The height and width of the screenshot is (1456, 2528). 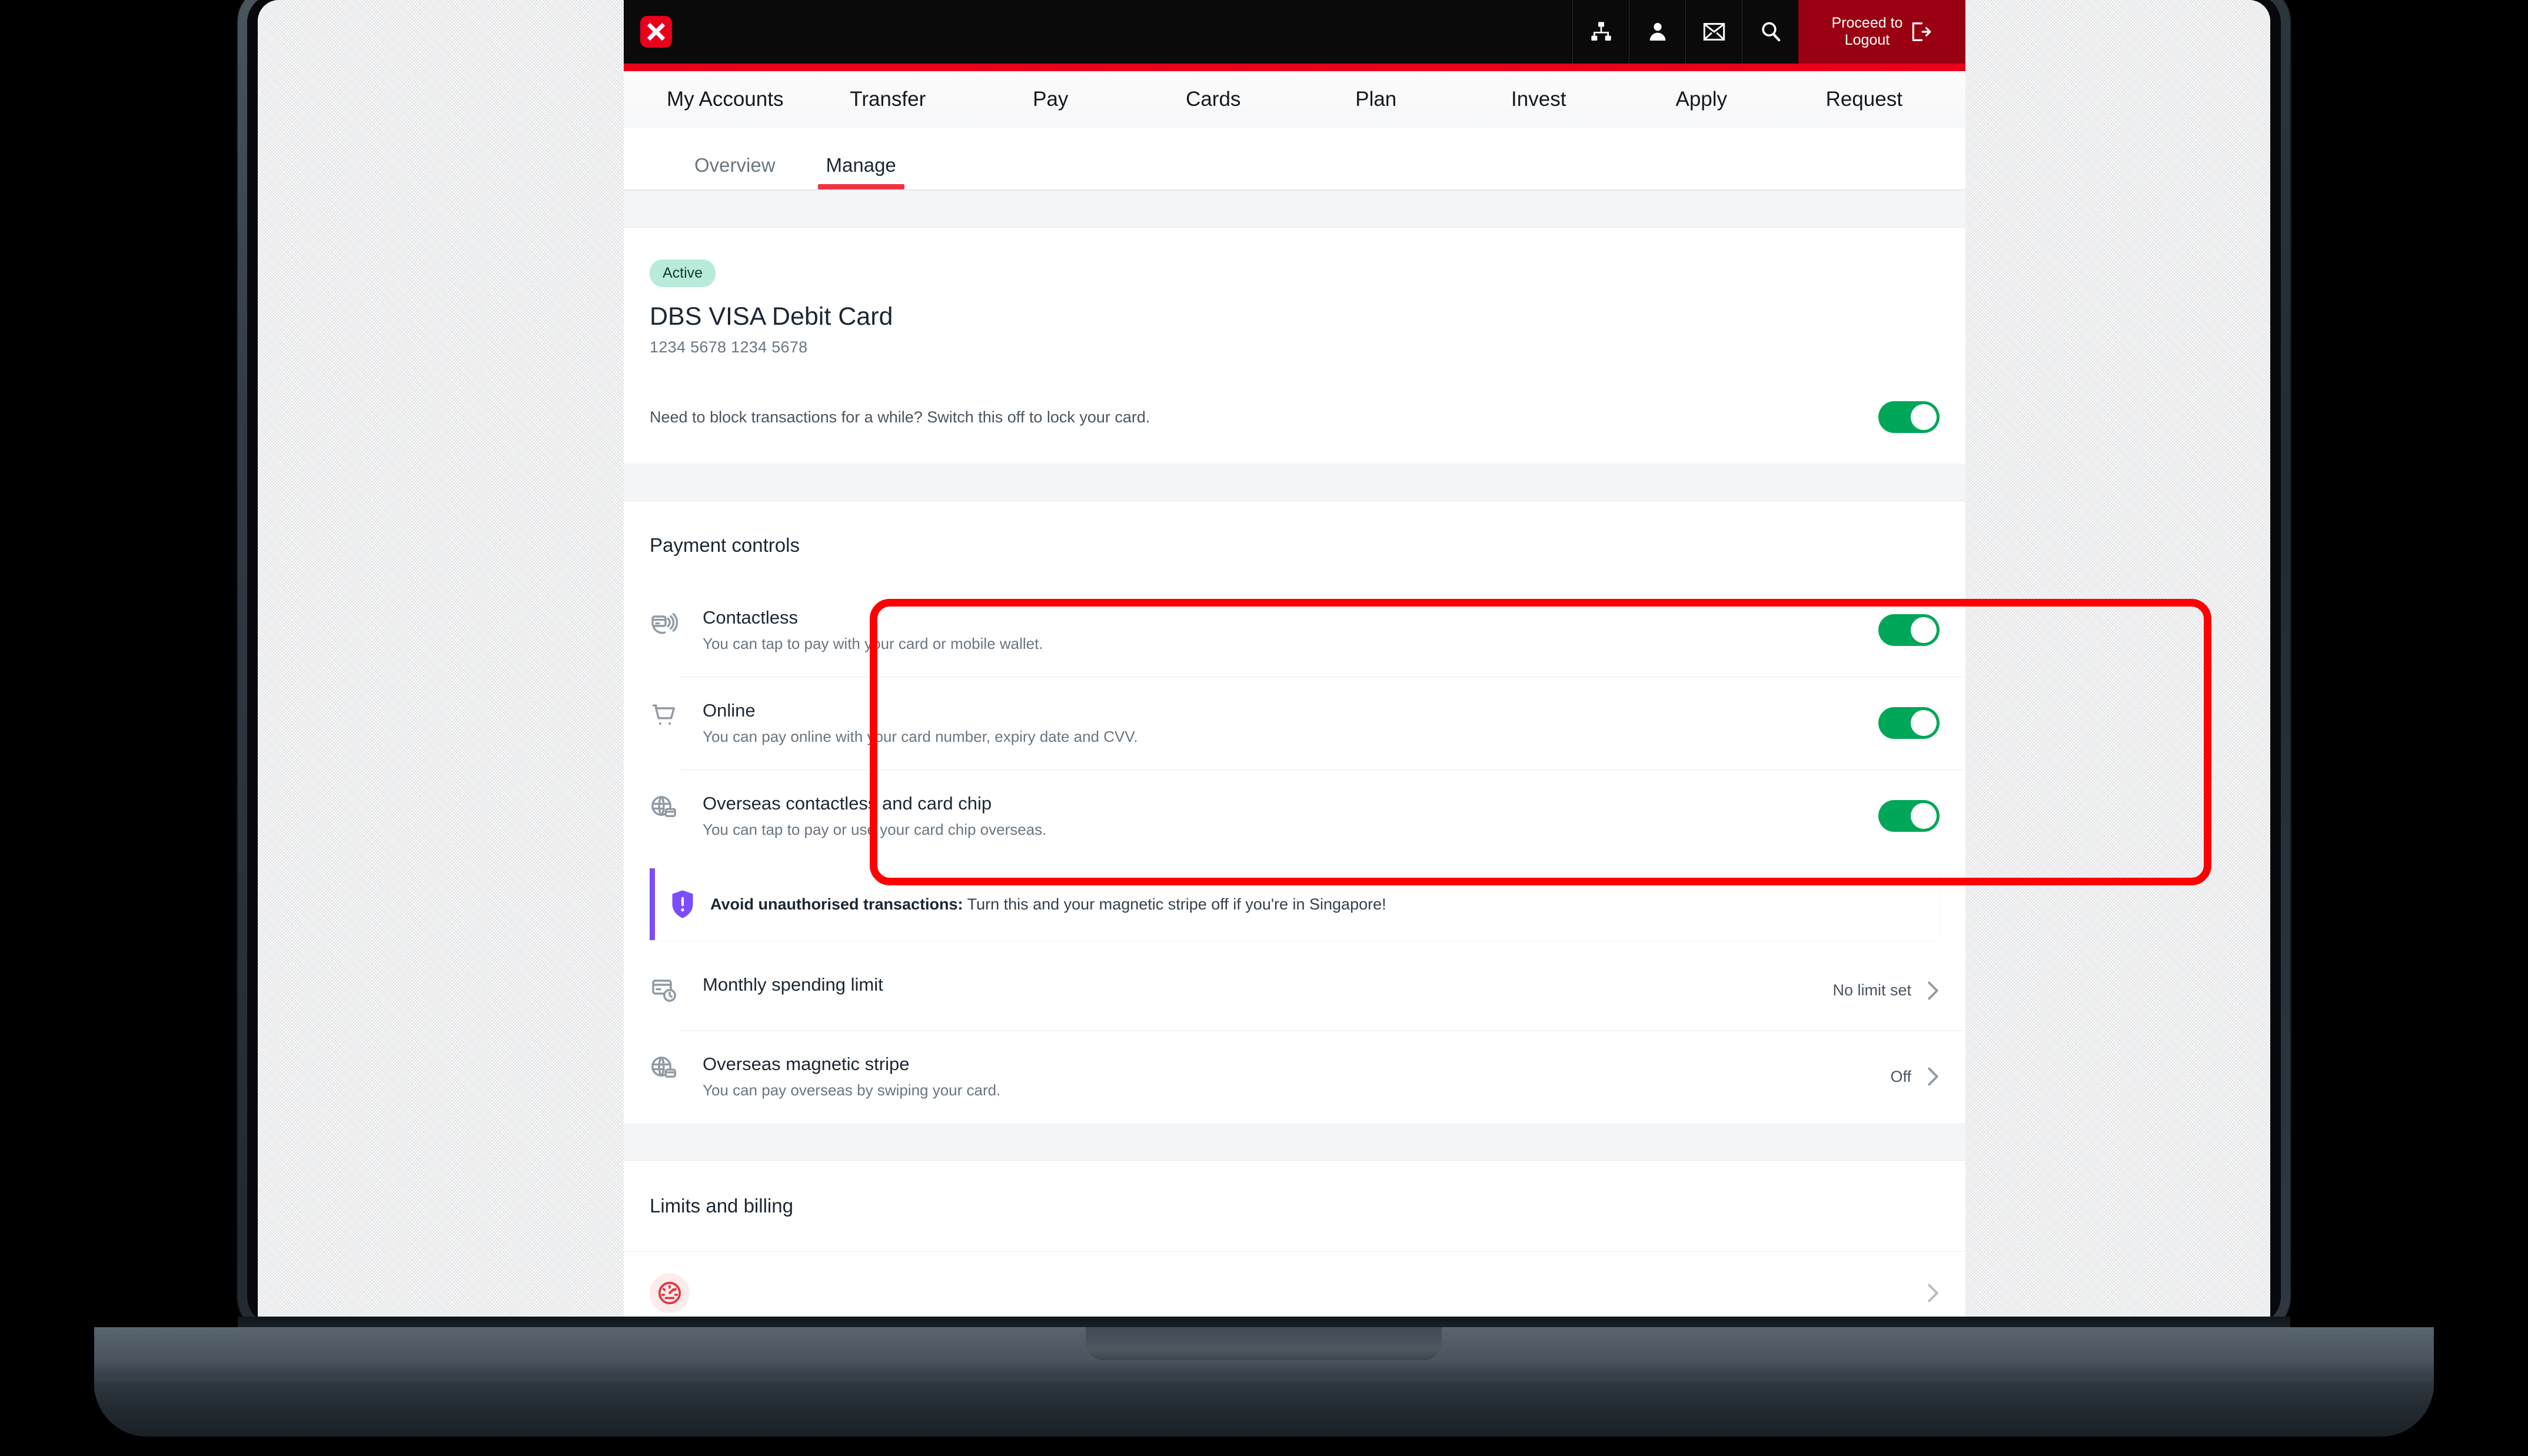 I want to click on online-toggle, so click(x=1909, y=723).